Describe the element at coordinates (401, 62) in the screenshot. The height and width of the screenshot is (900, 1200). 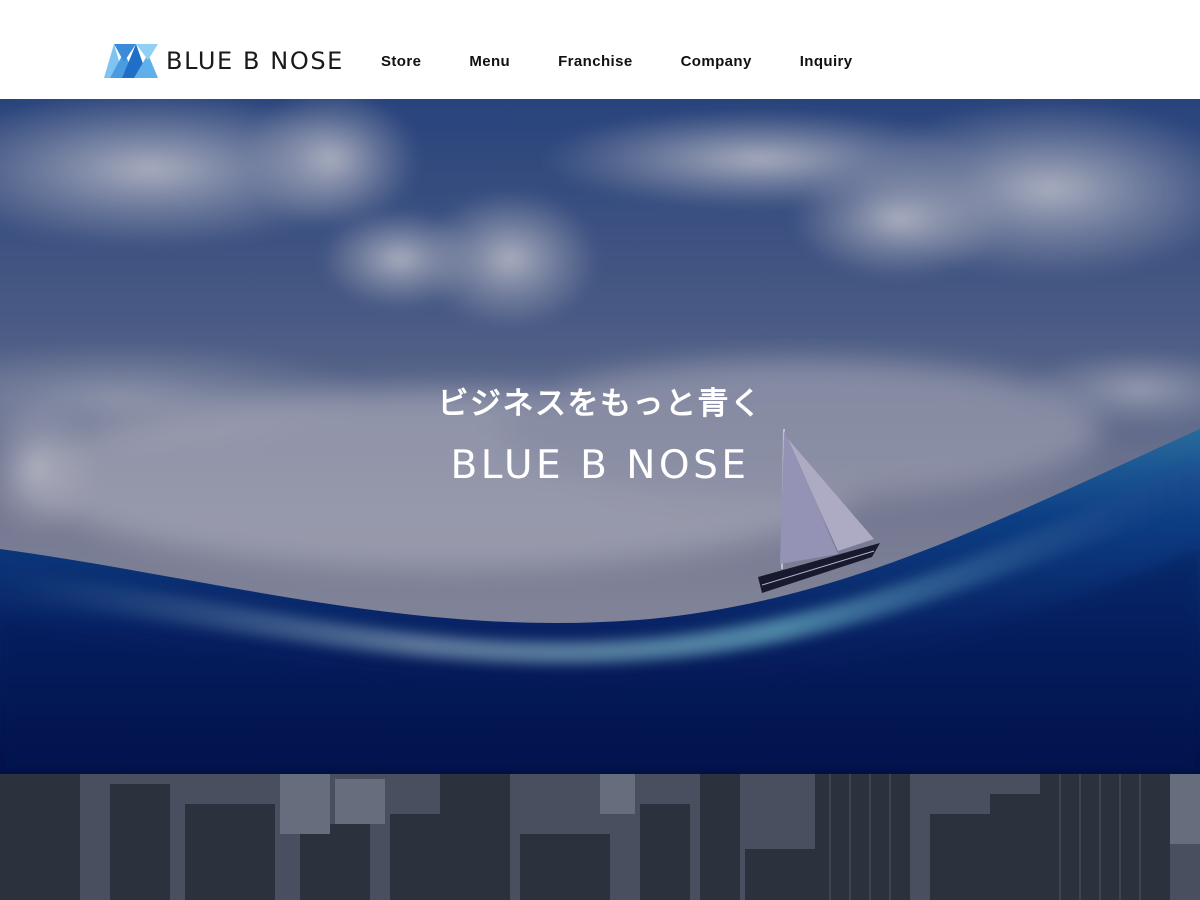
I see `nav-store: Store` at that location.